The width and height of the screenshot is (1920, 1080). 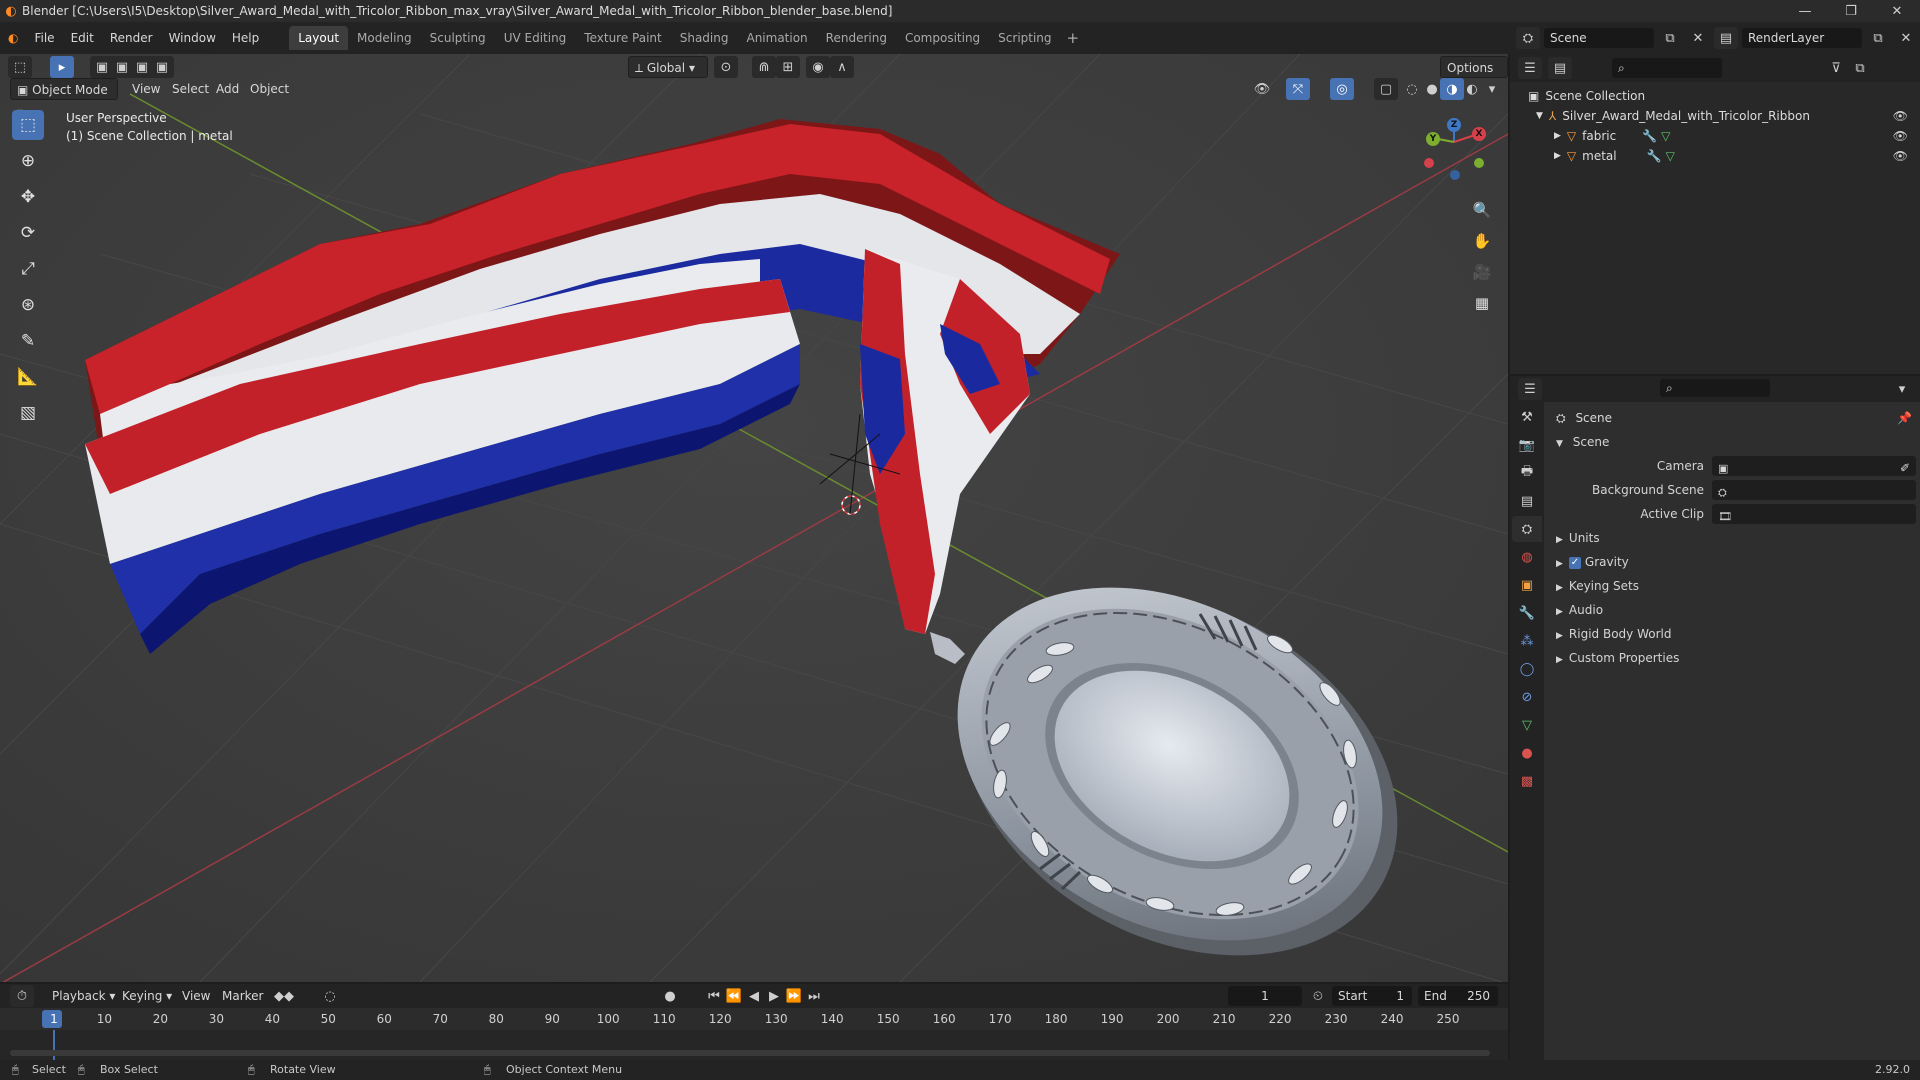 What do you see at coordinates (1342, 89) in the screenshot?
I see `overlays-toggle-icon: ◎` at bounding box center [1342, 89].